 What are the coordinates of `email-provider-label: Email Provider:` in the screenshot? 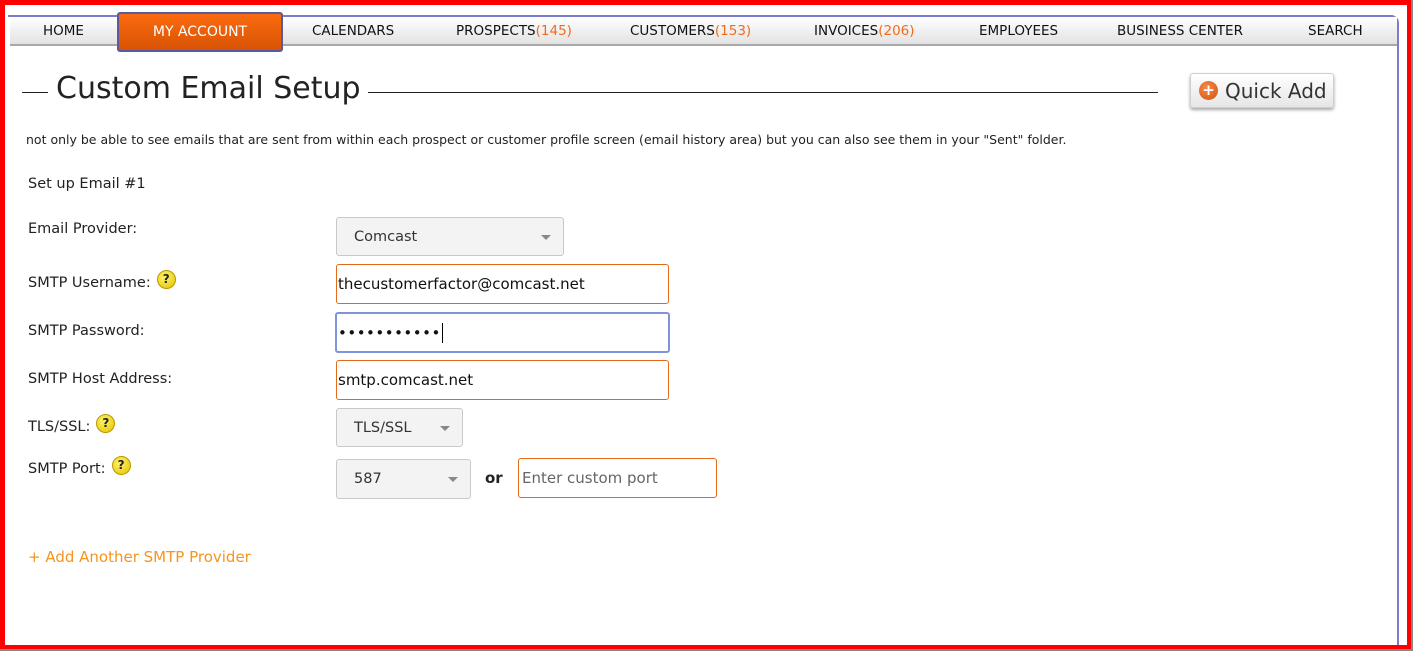 It's located at (82, 229).